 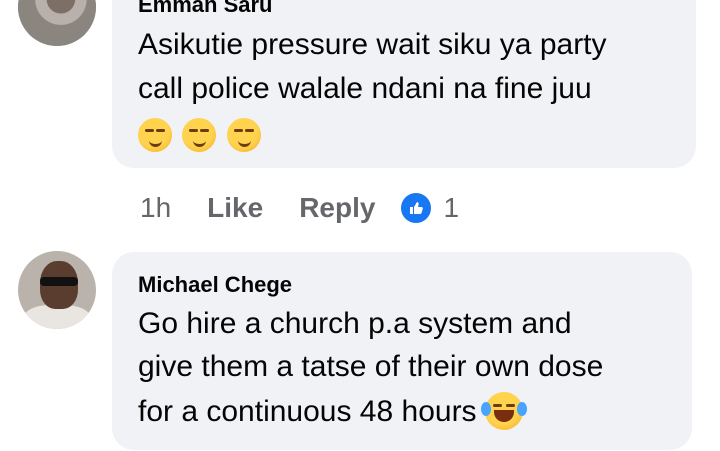 I want to click on comment-text-line: Asikutie pressure wait siku ya party, so click(x=372, y=44).